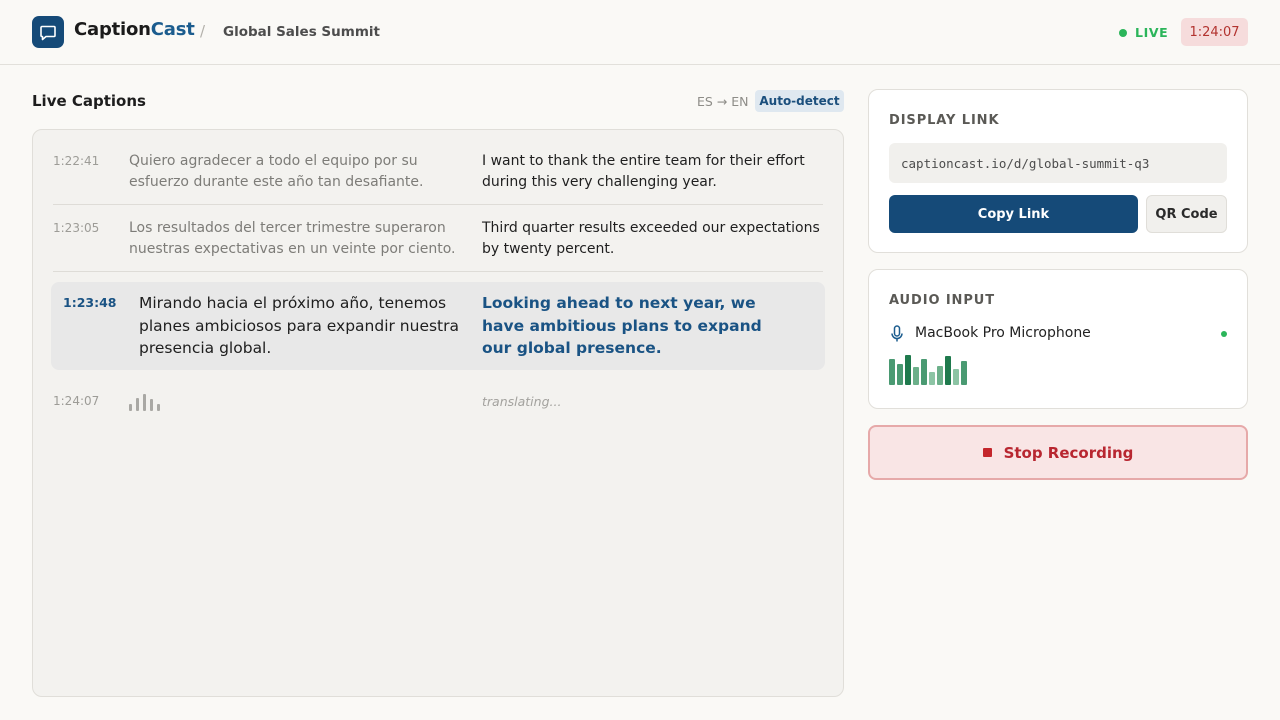 The image size is (1280, 720). What do you see at coordinates (76, 228) in the screenshot?
I see `caption-timestamp: 1:23:05` at bounding box center [76, 228].